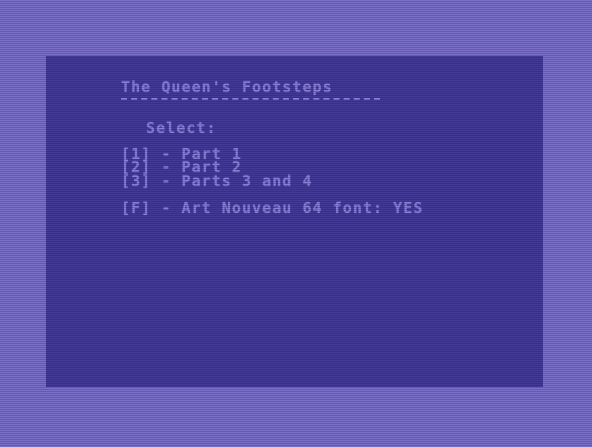  What do you see at coordinates (181, 128) in the screenshot?
I see `select-prompt: Select:` at bounding box center [181, 128].